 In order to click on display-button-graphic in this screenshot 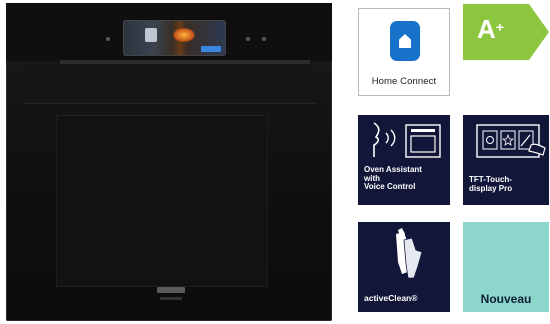, I will do `click(211, 49)`.